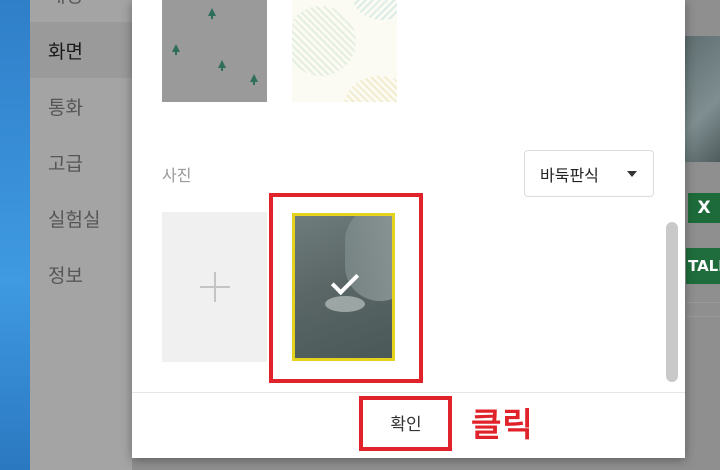 The image size is (720, 470). Describe the element at coordinates (703, 266) in the screenshot. I see `talk-icon: TALI` at that location.